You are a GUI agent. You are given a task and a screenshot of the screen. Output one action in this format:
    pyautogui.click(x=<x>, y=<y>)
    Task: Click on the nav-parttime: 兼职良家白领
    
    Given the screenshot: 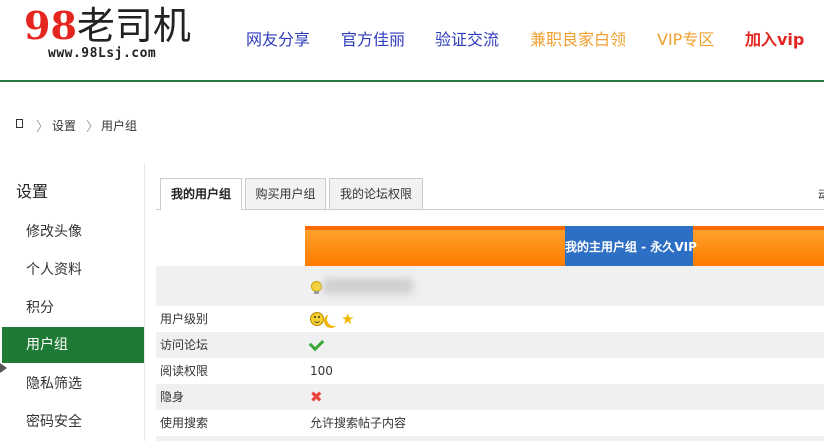 What is the action you would take?
    pyautogui.click(x=578, y=38)
    